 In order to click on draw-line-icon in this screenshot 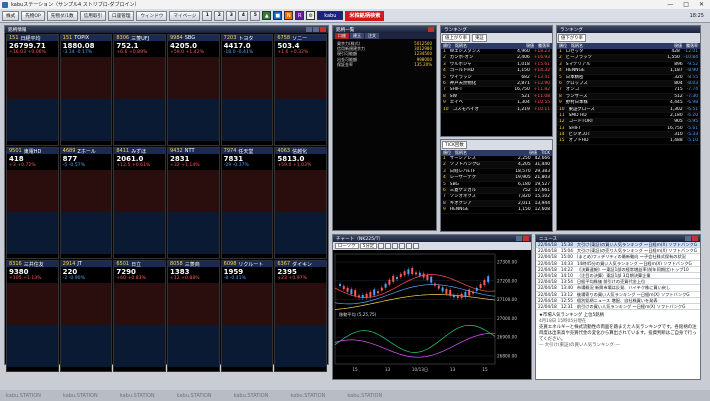, I will do `click(402, 246)`.